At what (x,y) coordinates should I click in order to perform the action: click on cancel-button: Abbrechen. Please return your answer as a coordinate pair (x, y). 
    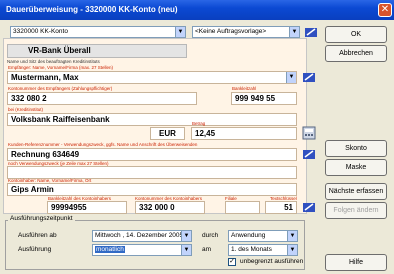
    Looking at the image, I should click on (356, 53).